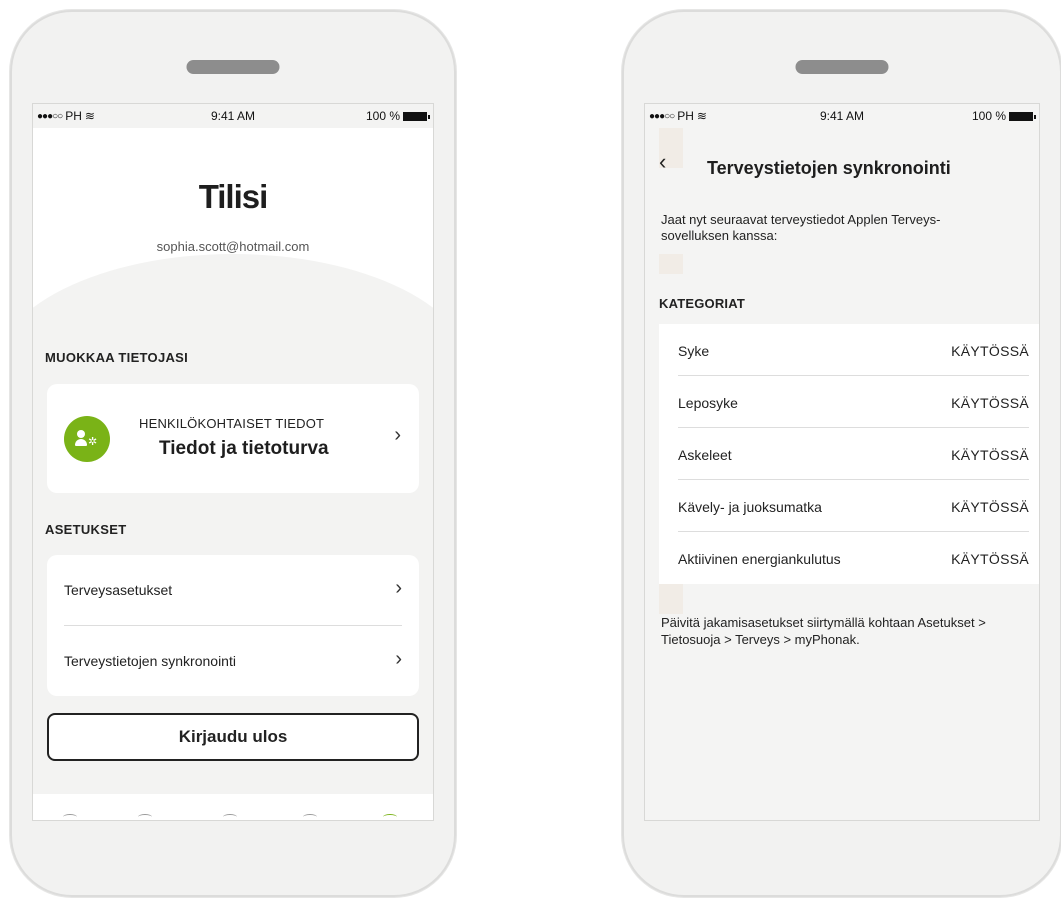 The image size is (1061, 905). I want to click on back-chevron-icon: ‹, so click(662, 162).